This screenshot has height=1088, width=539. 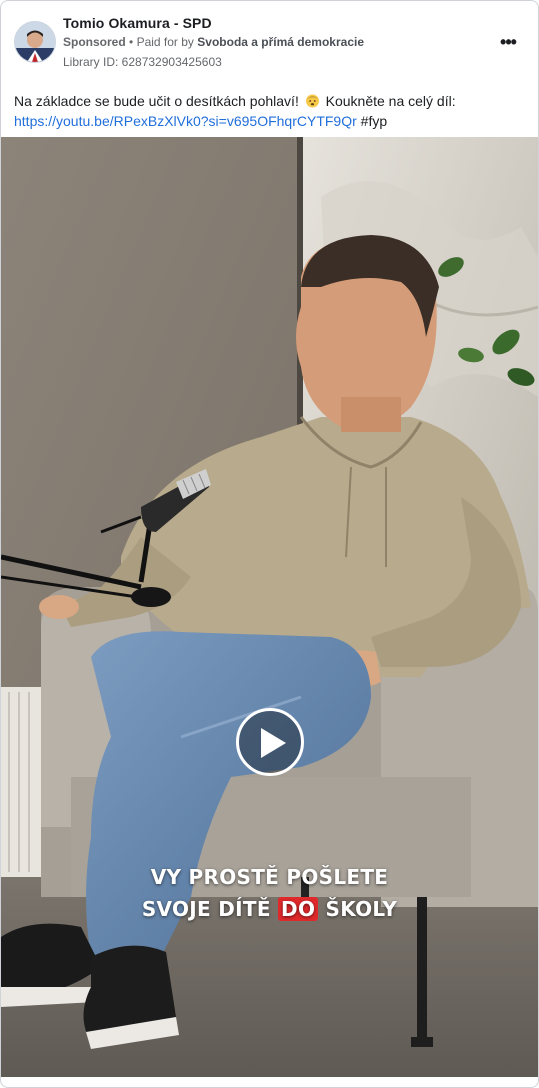 What do you see at coordinates (298, 909) in the screenshot?
I see `caption-highlight: DO` at bounding box center [298, 909].